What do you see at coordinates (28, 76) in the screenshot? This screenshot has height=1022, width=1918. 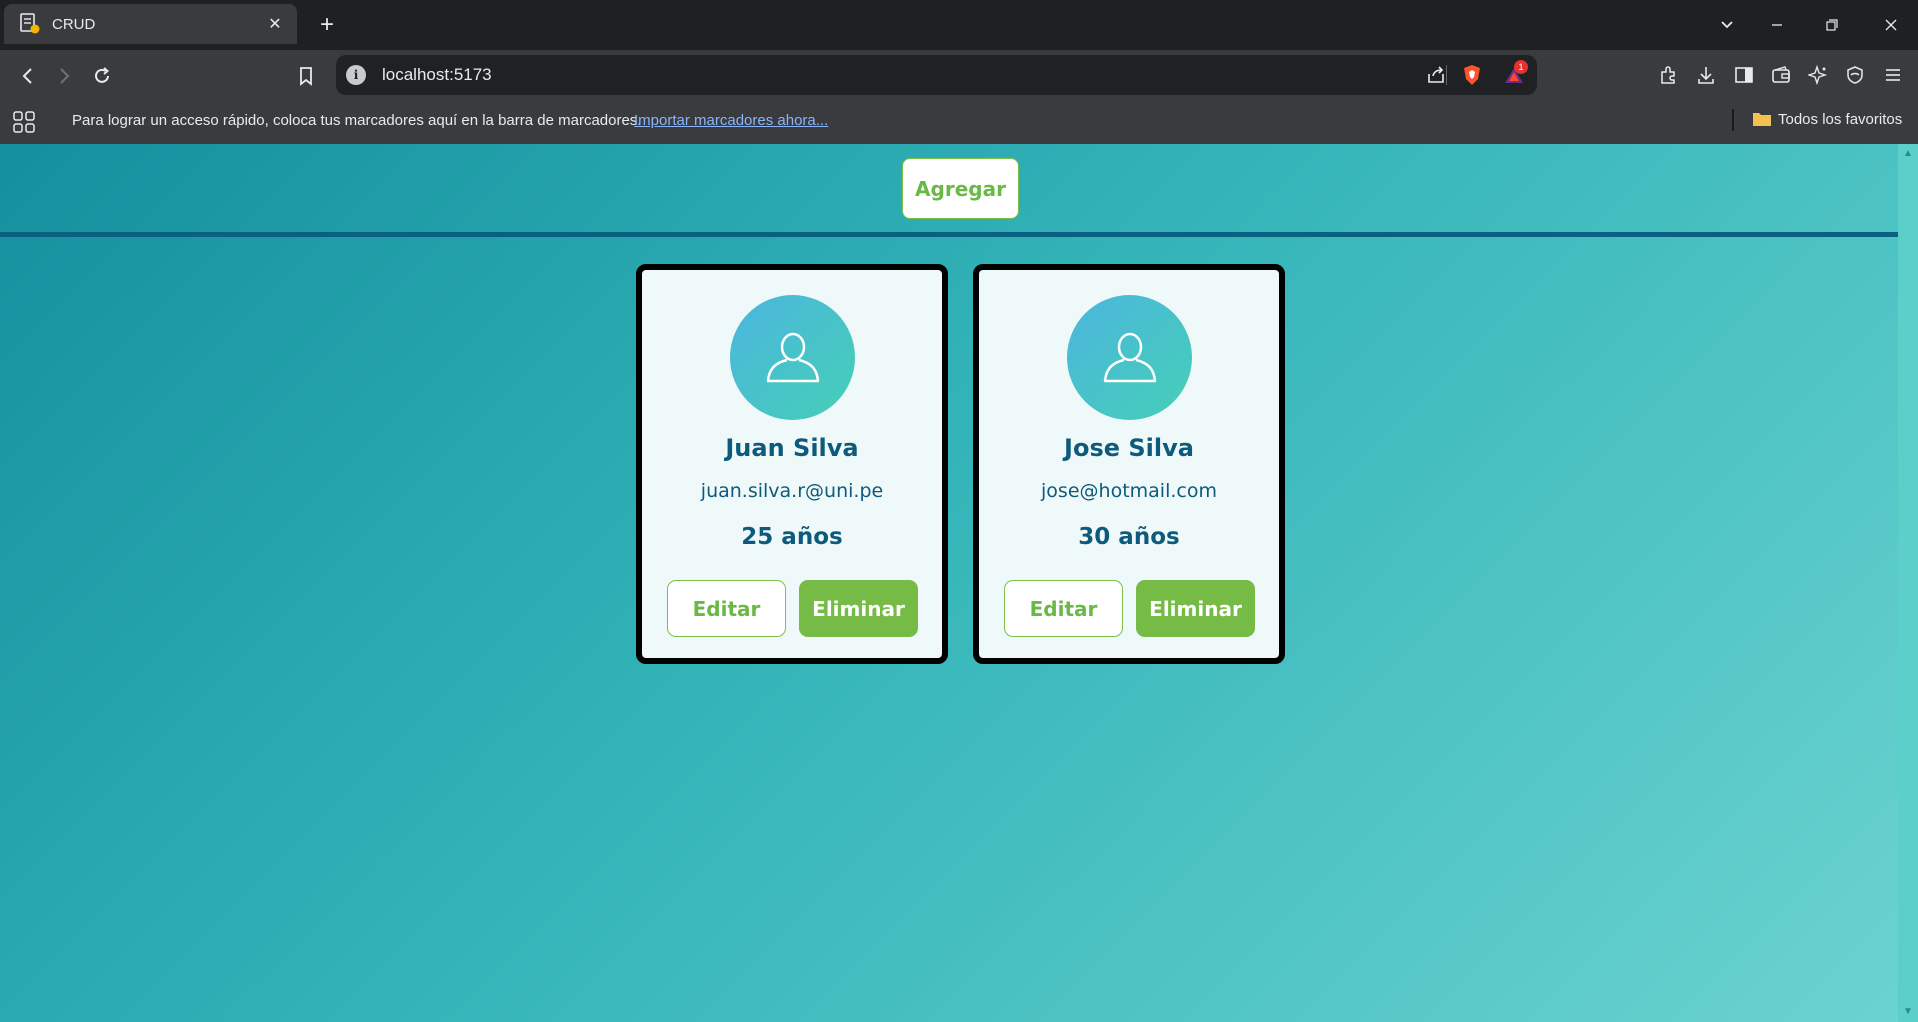 I see `back-icon` at bounding box center [28, 76].